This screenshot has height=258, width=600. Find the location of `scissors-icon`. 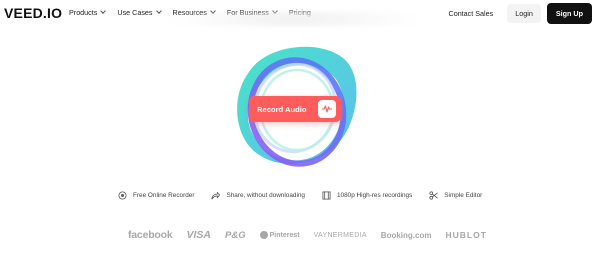

scissors-icon is located at coordinates (434, 195).